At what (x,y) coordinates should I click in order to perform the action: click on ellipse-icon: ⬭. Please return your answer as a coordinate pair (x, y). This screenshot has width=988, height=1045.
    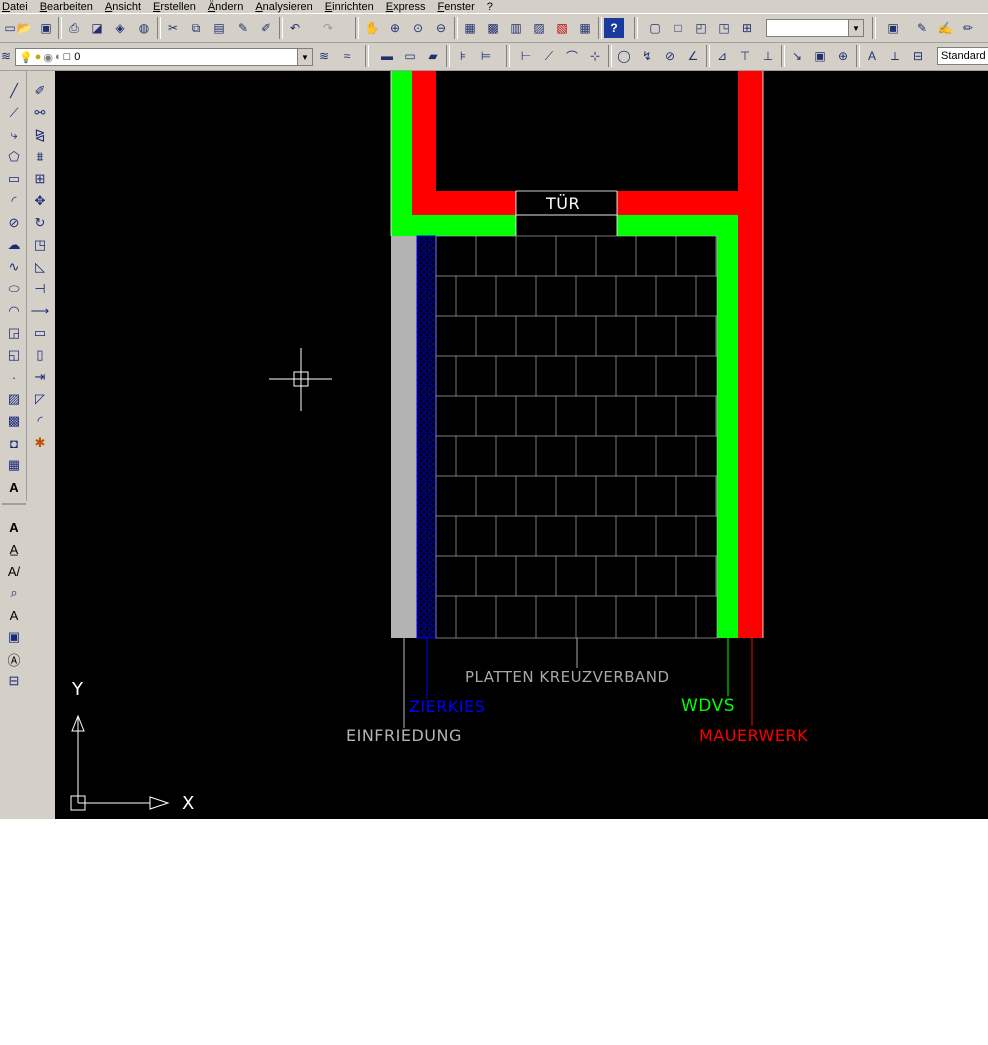
    Looking at the image, I should click on (14, 289).